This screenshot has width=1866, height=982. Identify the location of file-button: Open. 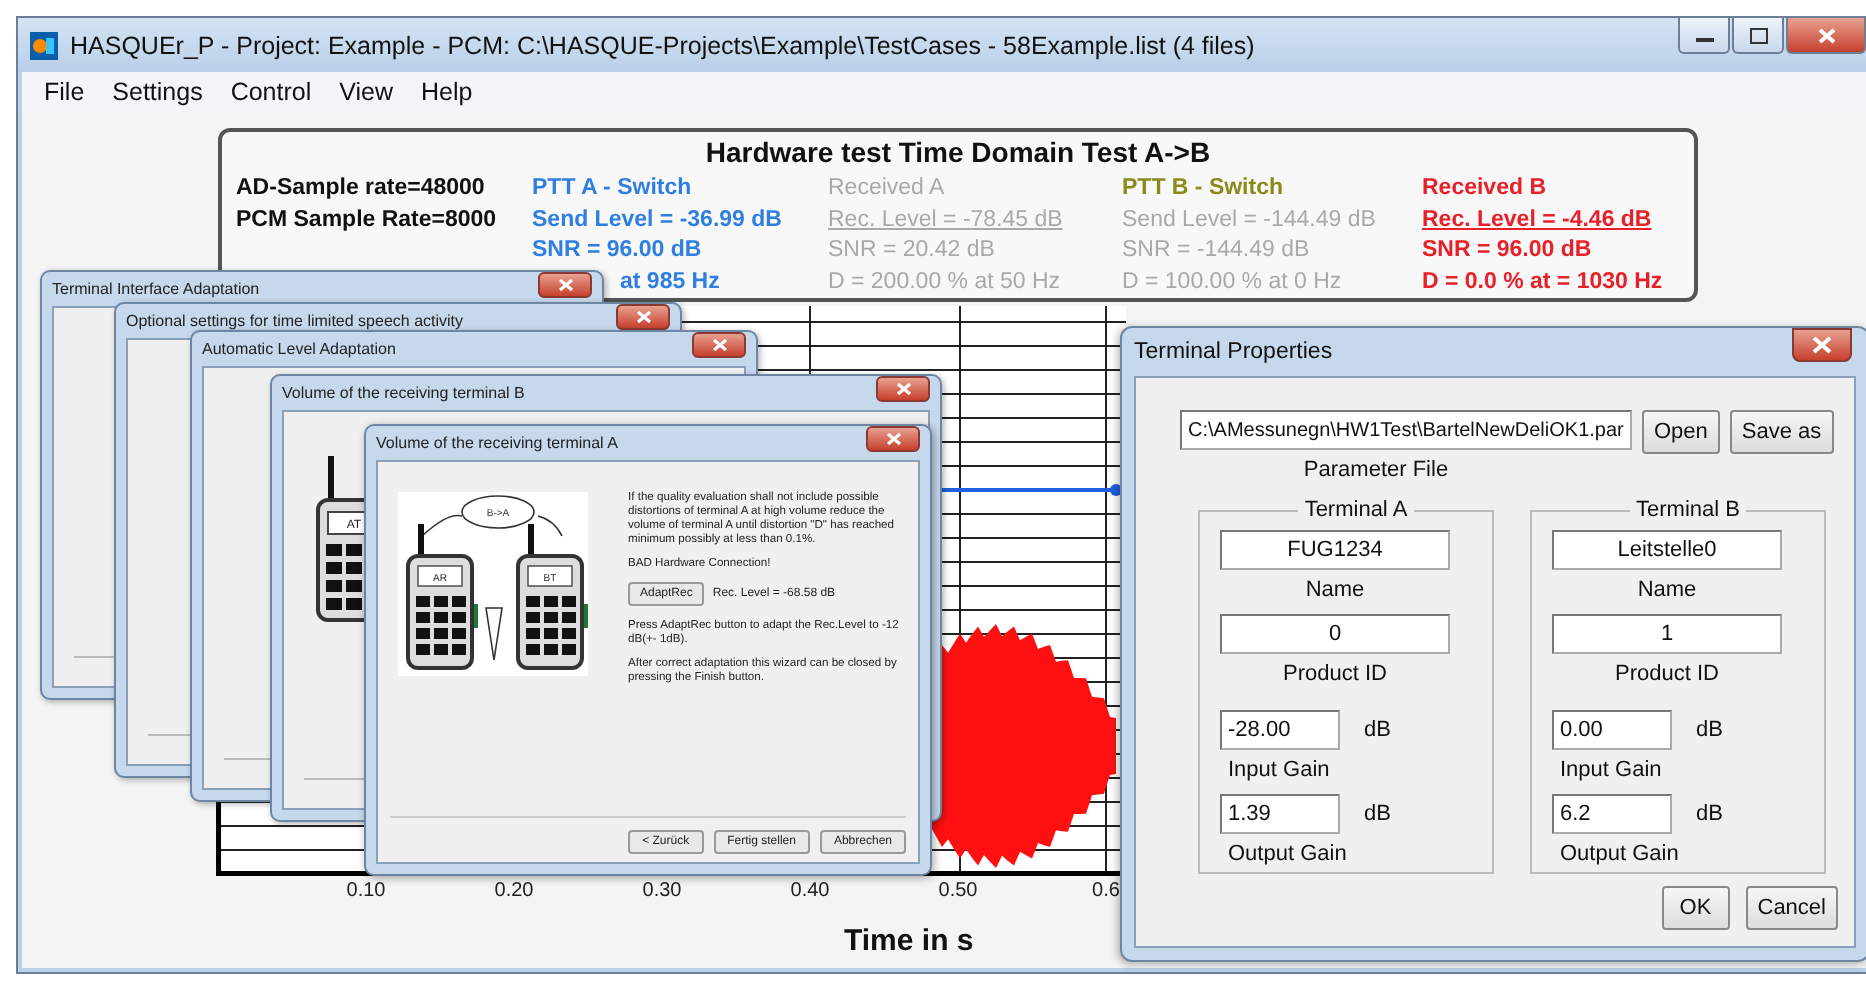
(1681, 432).